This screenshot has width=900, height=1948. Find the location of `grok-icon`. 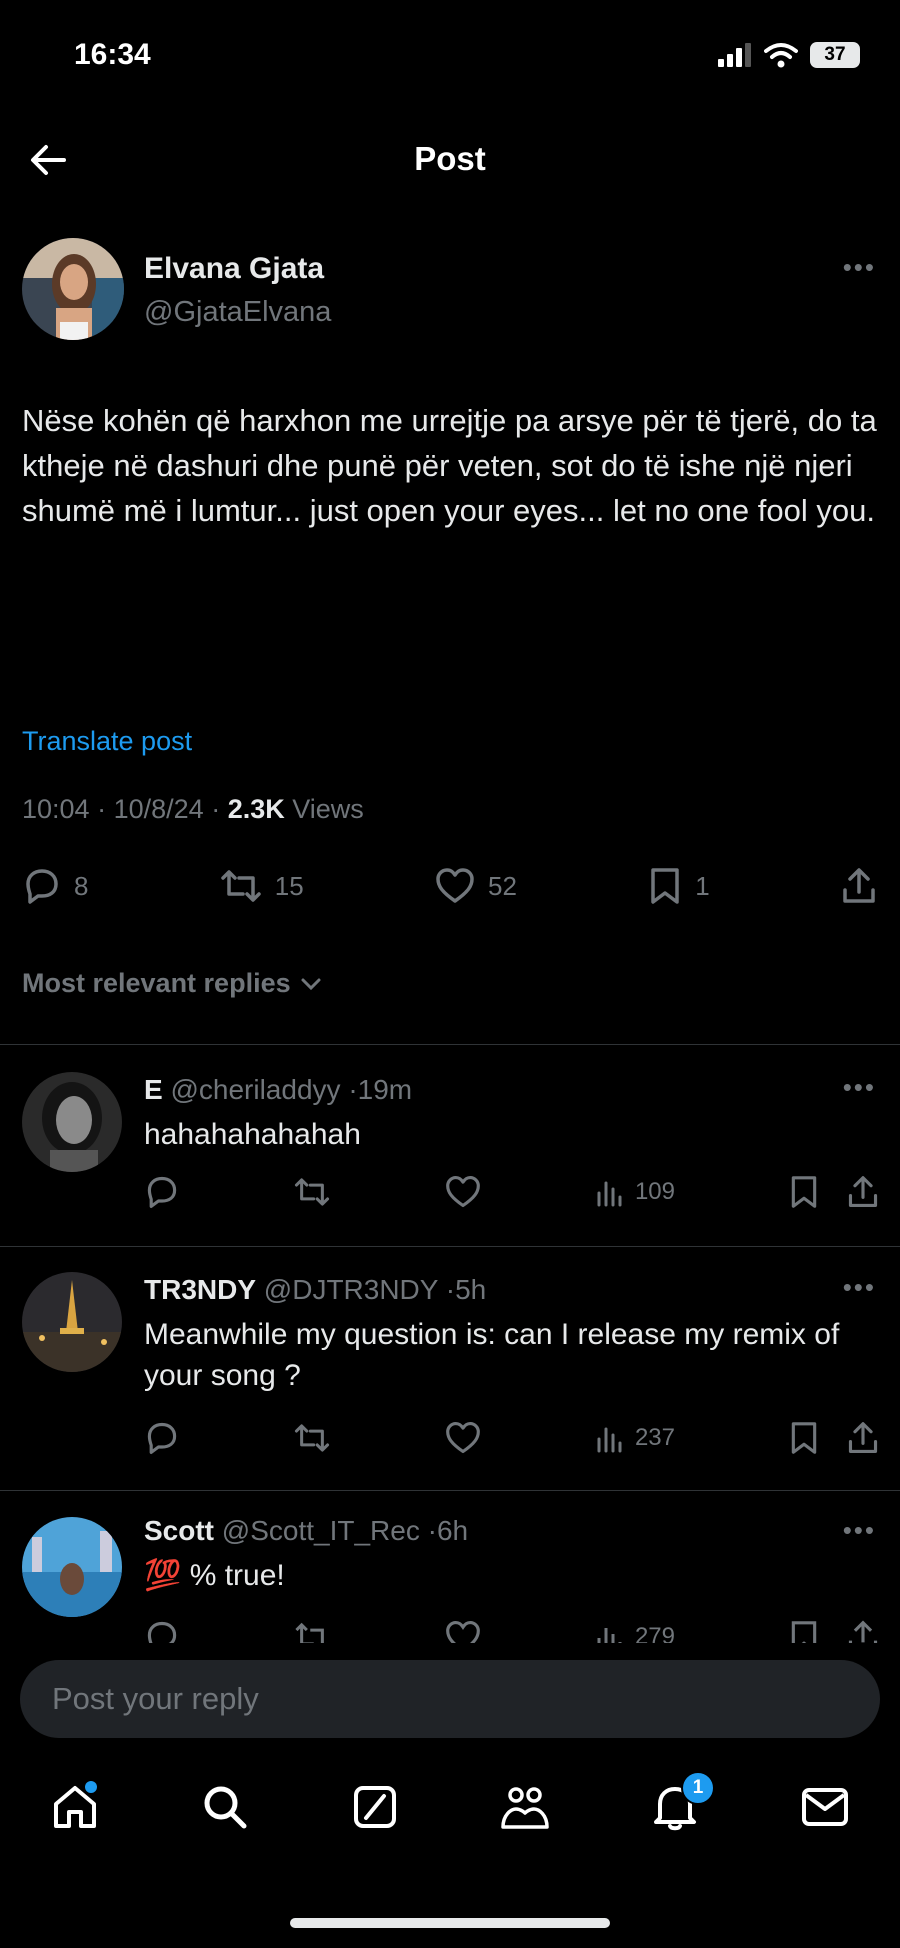

grok-icon is located at coordinates (375, 1807).